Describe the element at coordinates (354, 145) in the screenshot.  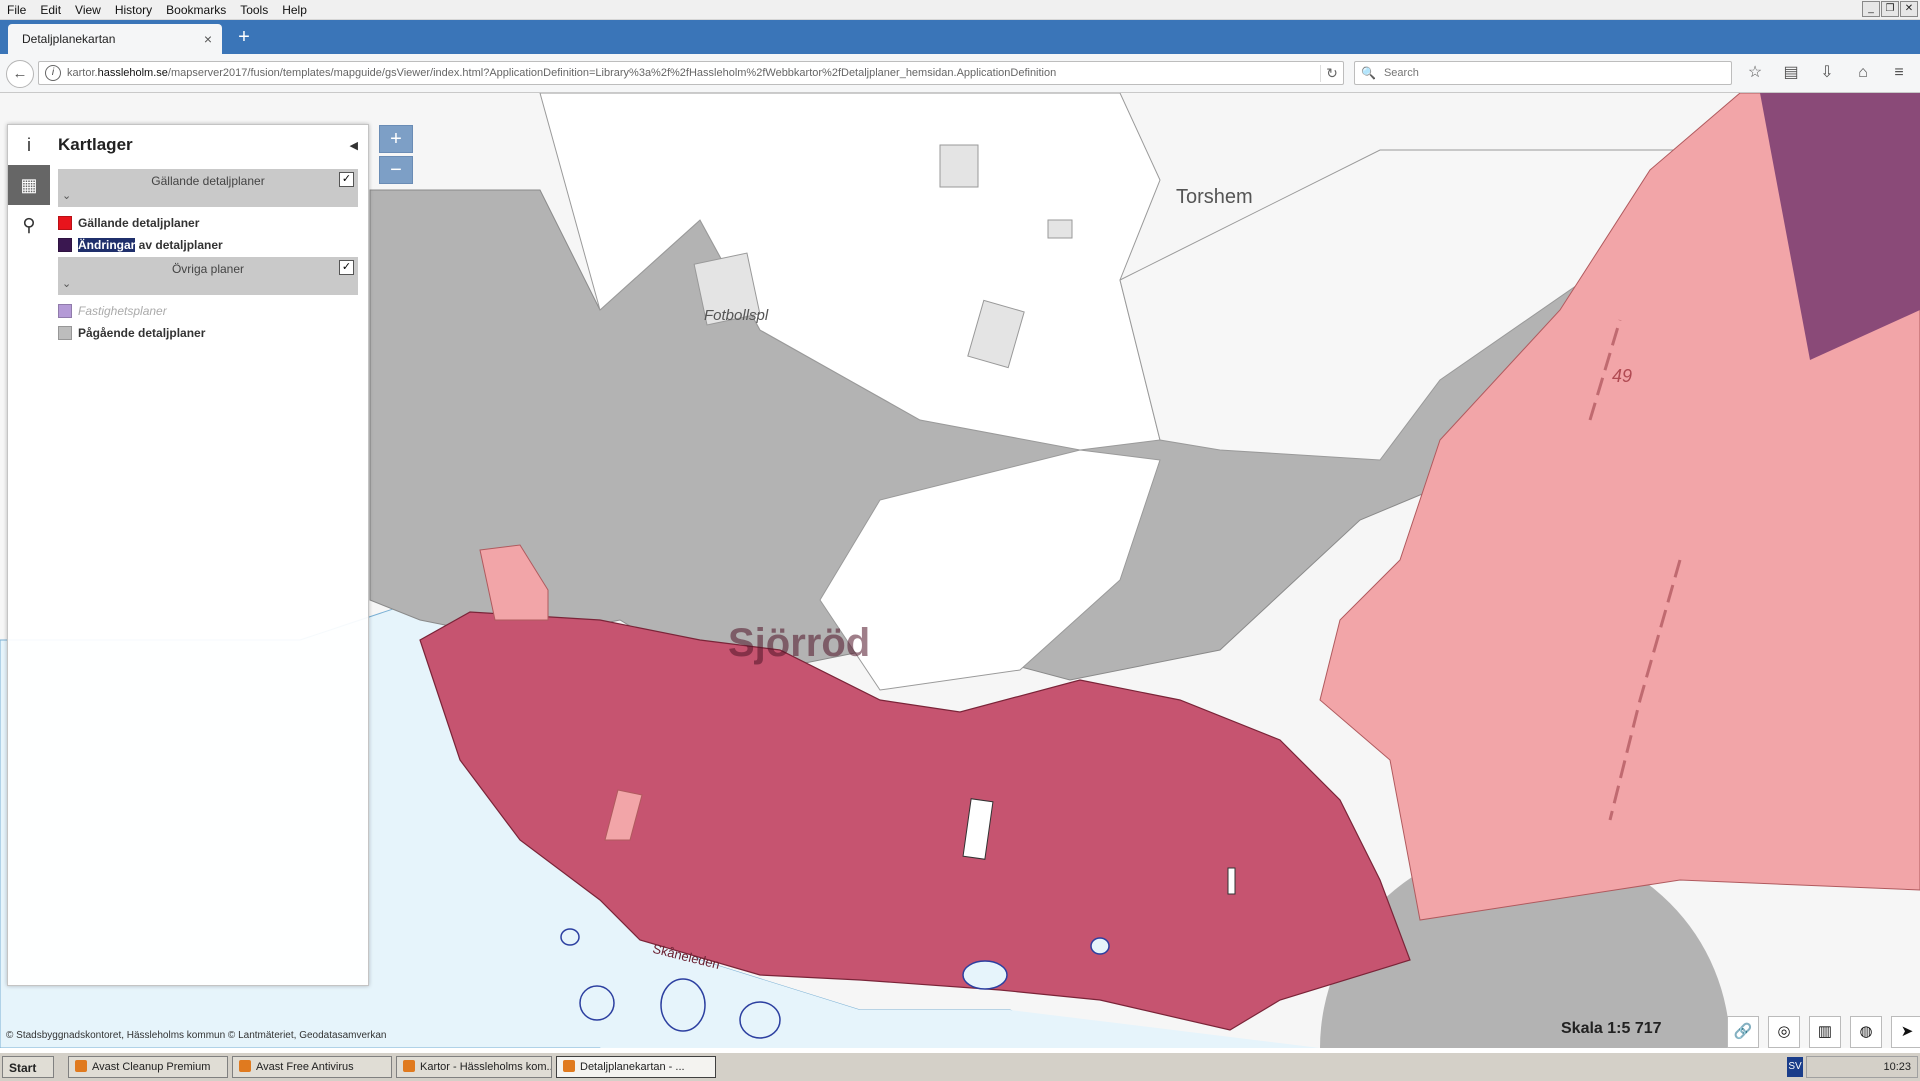
I see `collapse-panel-icon: ◀` at that location.